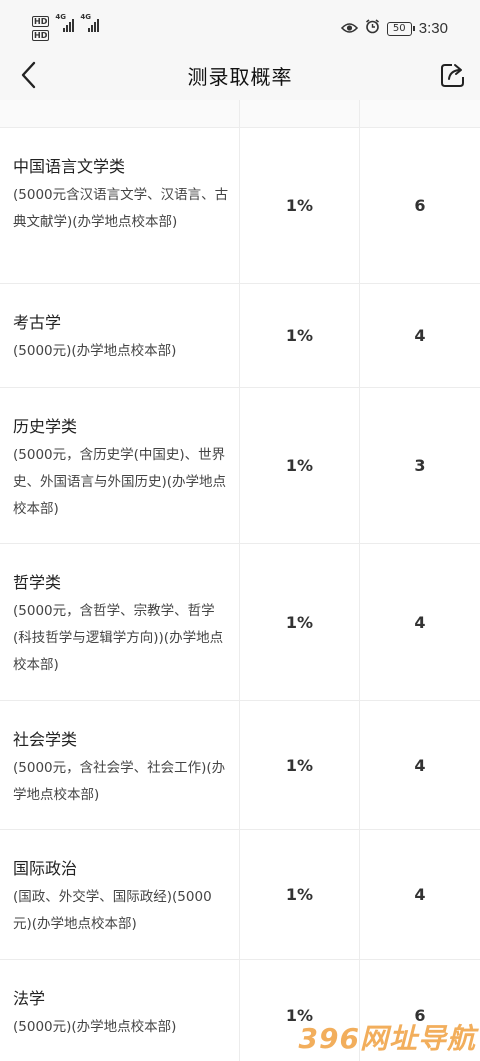  What do you see at coordinates (453, 75) in the screenshot?
I see `share-icon` at bounding box center [453, 75].